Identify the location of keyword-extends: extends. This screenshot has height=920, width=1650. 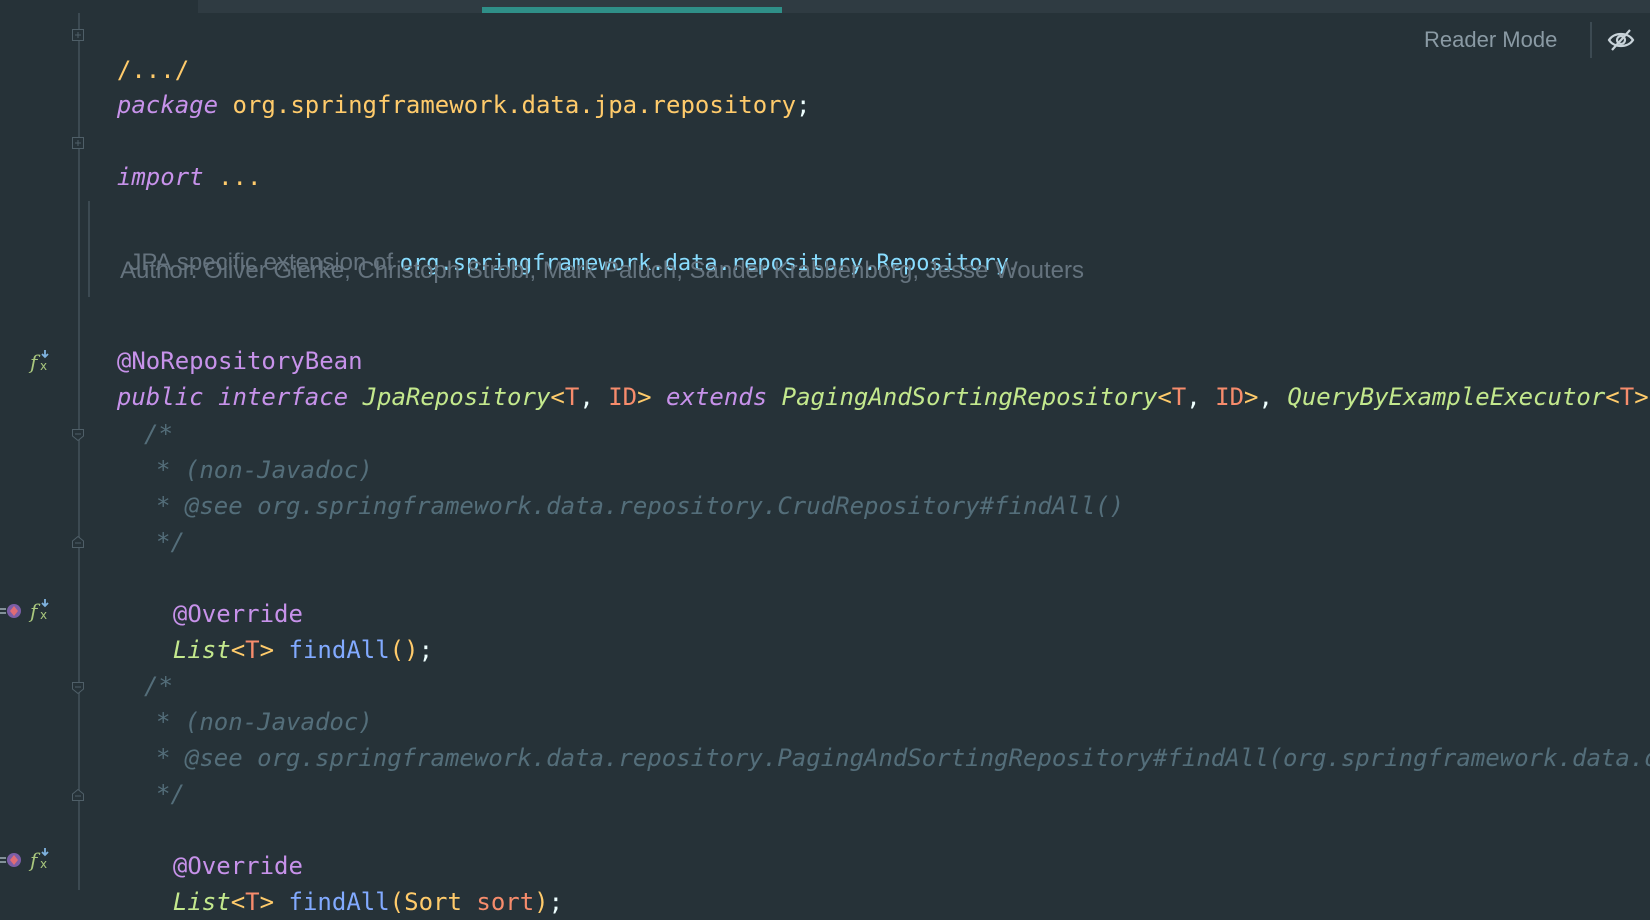
(717, 397).